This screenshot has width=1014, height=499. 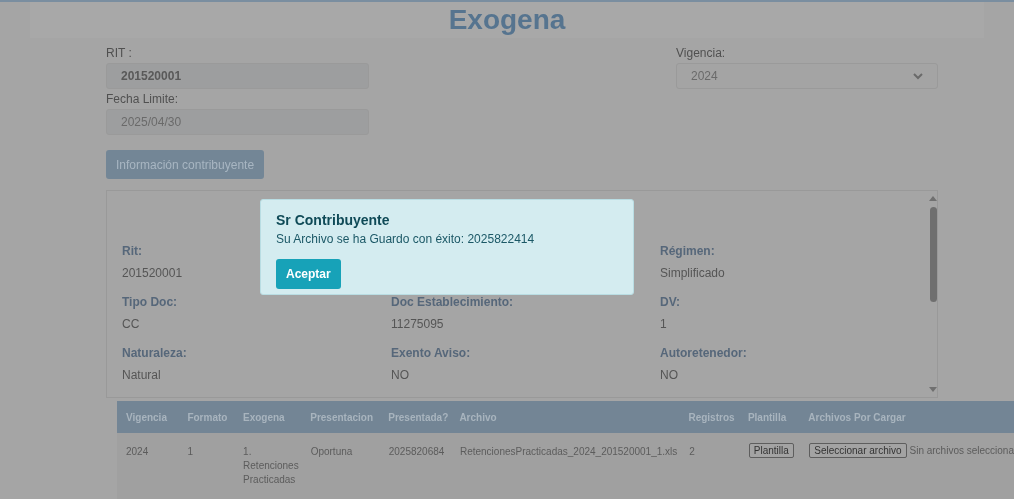 What do you see at coordinates (154, 353) in the screenshot?
I see `info-label: Naturaleza:` at bounding box center [154, 353].